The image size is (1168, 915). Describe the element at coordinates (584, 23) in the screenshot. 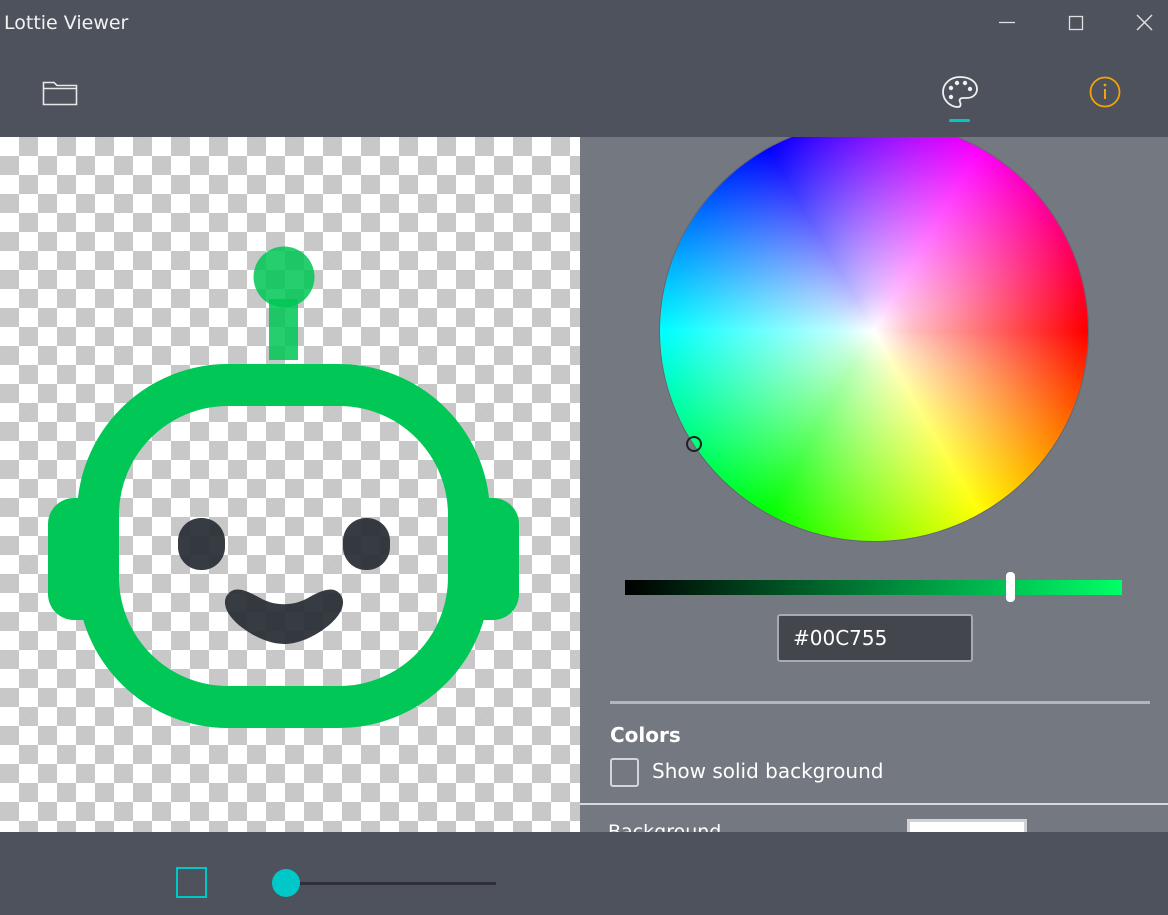

I see `title-bar: Lottie Viewer` at that location.